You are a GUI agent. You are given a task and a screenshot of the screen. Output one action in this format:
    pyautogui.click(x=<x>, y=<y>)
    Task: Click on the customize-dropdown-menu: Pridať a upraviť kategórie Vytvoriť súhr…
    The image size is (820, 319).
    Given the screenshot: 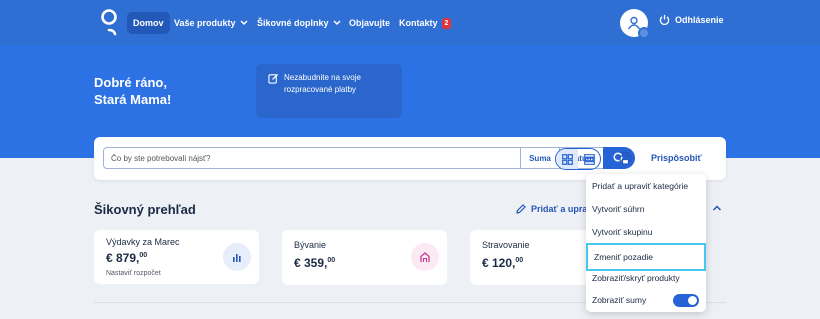 What is the action you would take?
    pyautogui.click(x=646, y=243)
    